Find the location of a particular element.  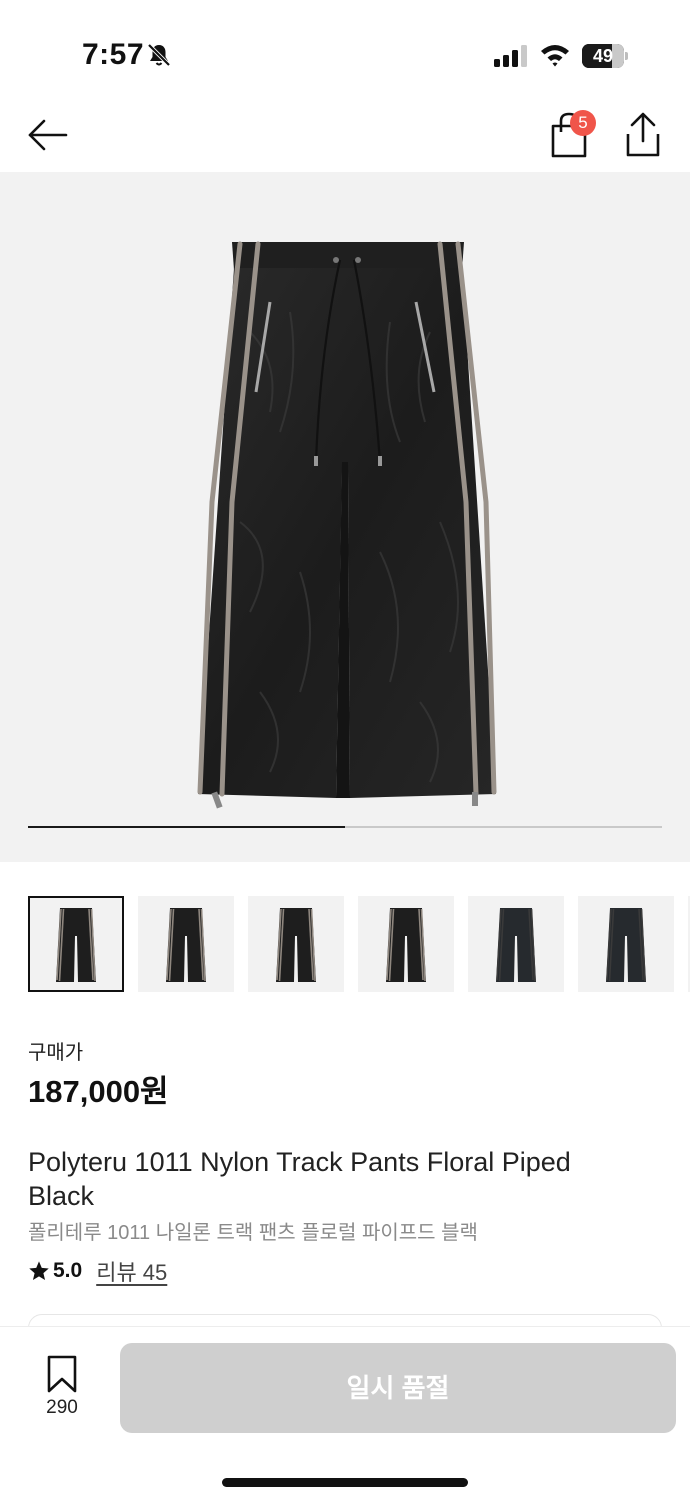

star-icon is located at coordinates (39, 1270).